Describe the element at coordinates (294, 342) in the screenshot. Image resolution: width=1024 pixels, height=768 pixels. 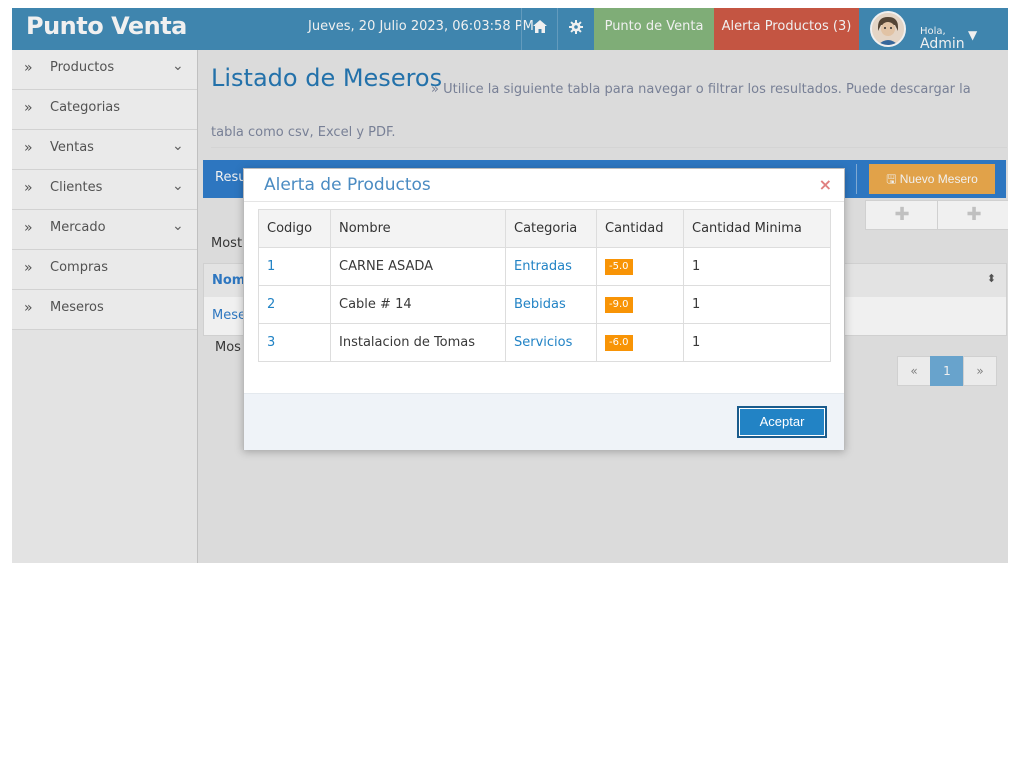
I see `product-code-link: 3` at that location.